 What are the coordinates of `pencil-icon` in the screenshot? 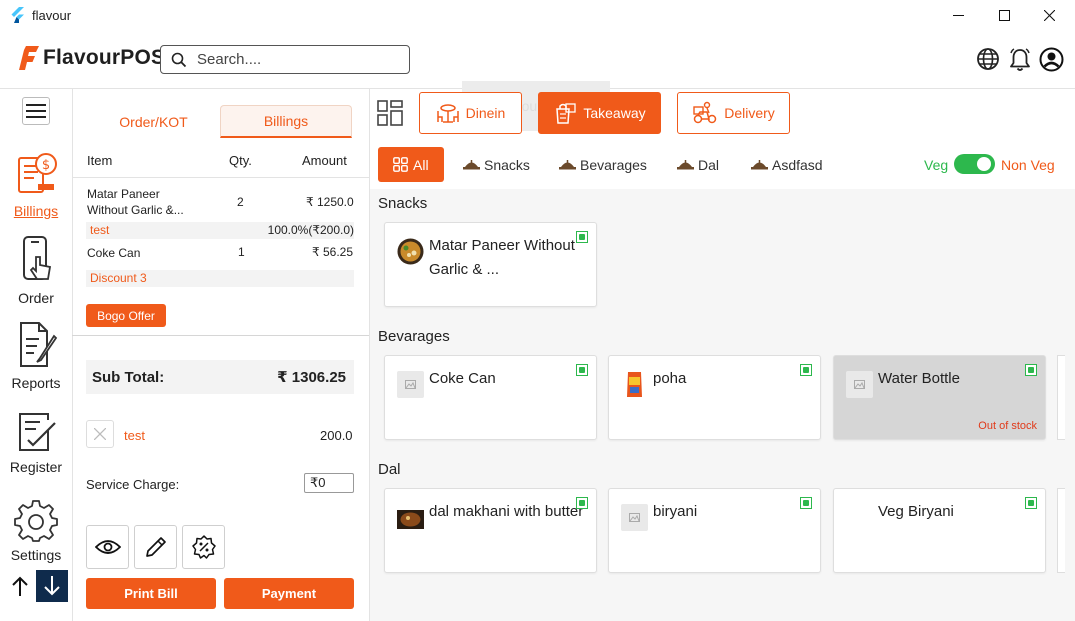 It's located at (156, 547).